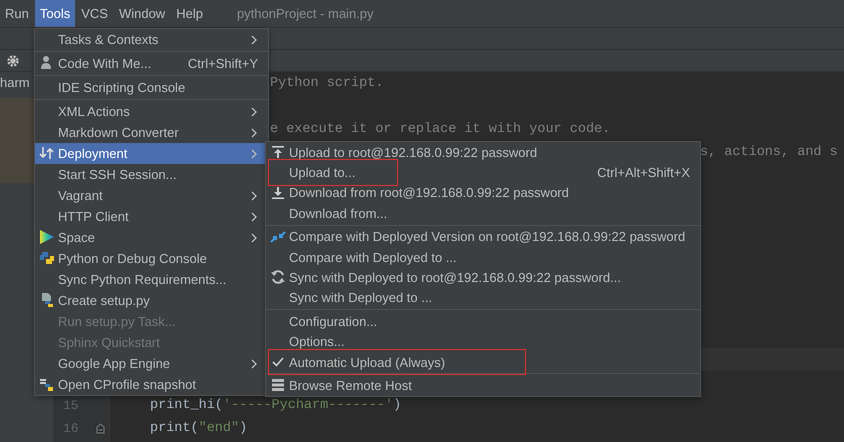 The image size is (844, 442). I want to click on code-line: print("end"), so click(199, 428).